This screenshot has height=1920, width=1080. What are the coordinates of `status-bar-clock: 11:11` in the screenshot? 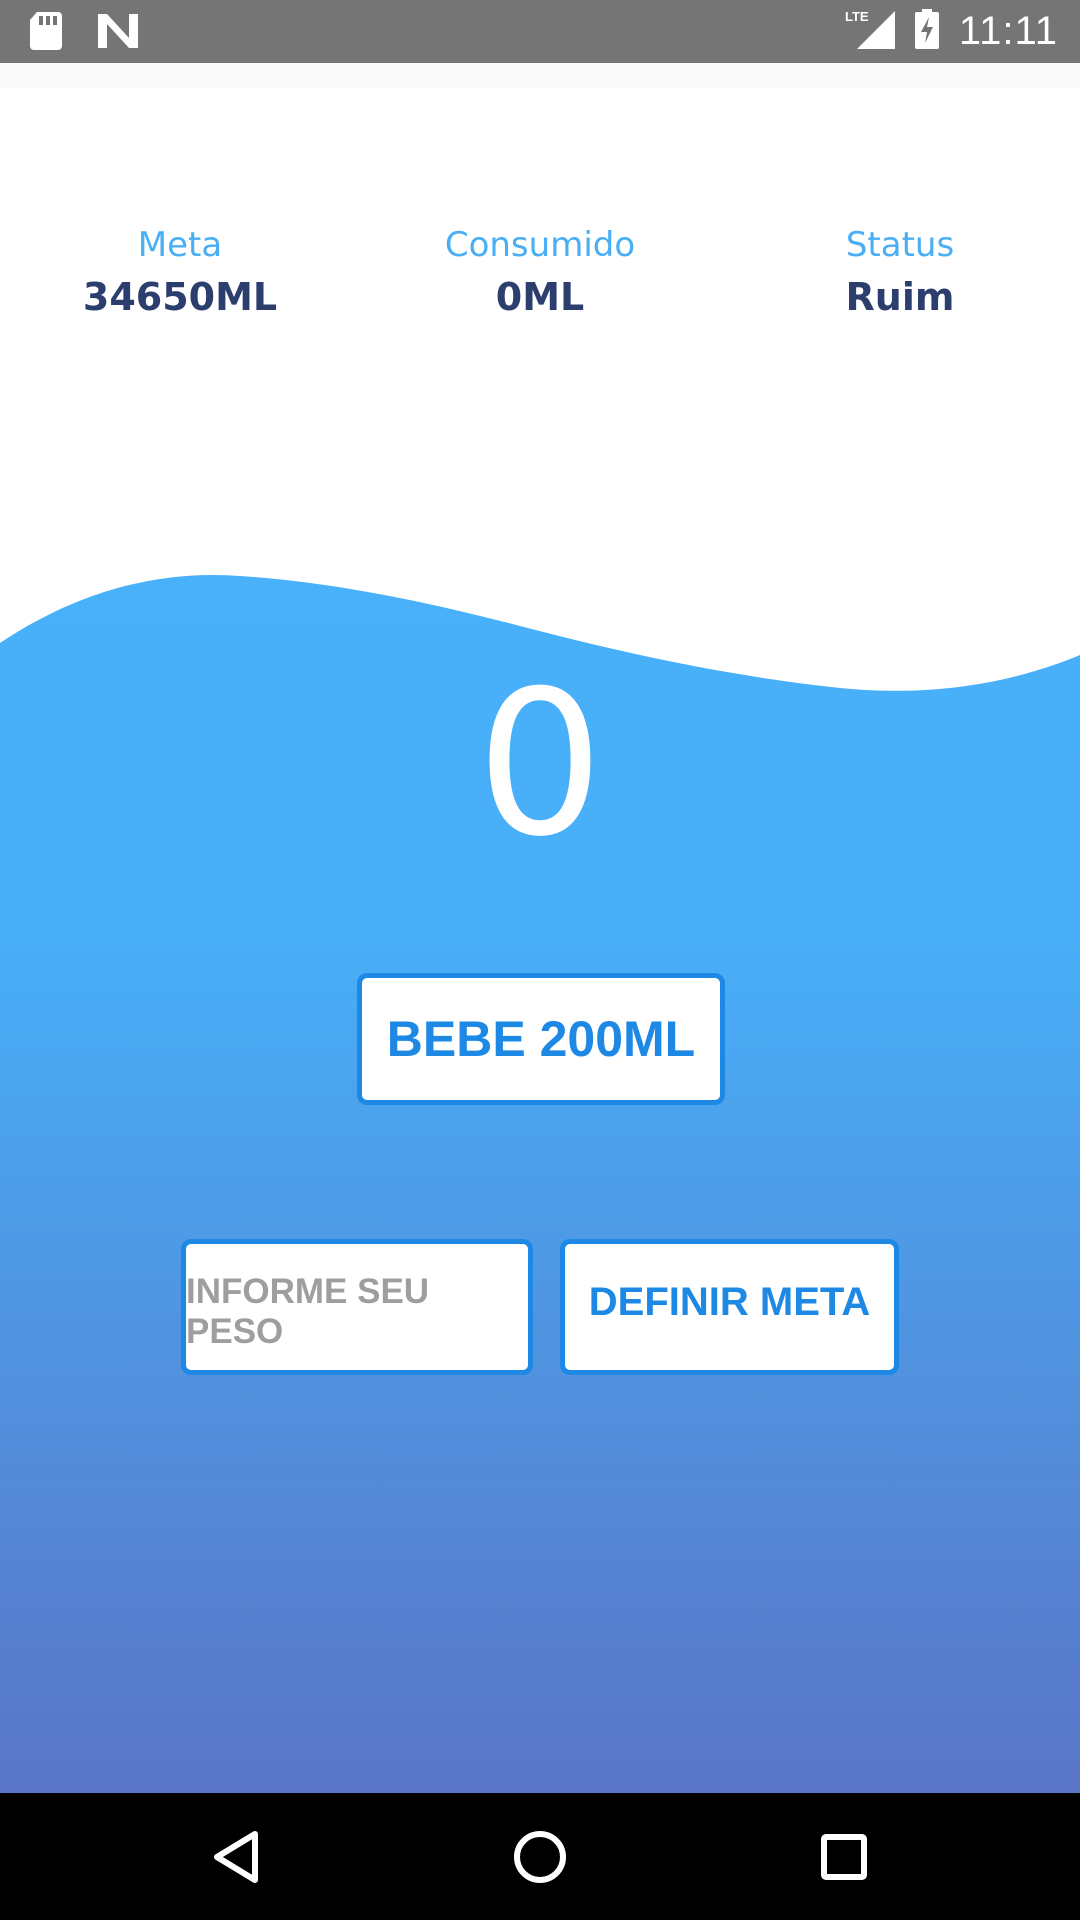 It's located at (1008, 30).